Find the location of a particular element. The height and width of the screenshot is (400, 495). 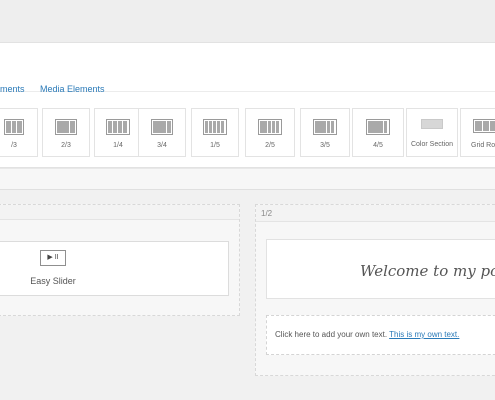

layout-button-1-5: 1/5 is located at coordinates (215, 132).